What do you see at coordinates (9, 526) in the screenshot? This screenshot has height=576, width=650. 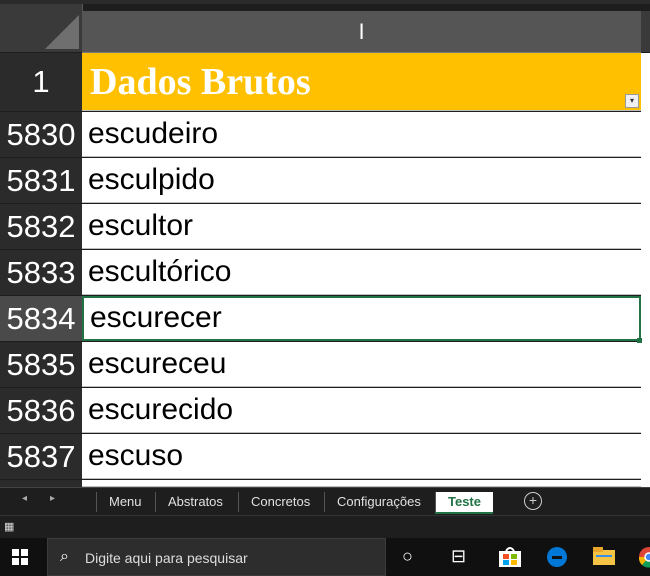 I see `sheet-stats-icon: ▦` at bounding box center [9, 526].